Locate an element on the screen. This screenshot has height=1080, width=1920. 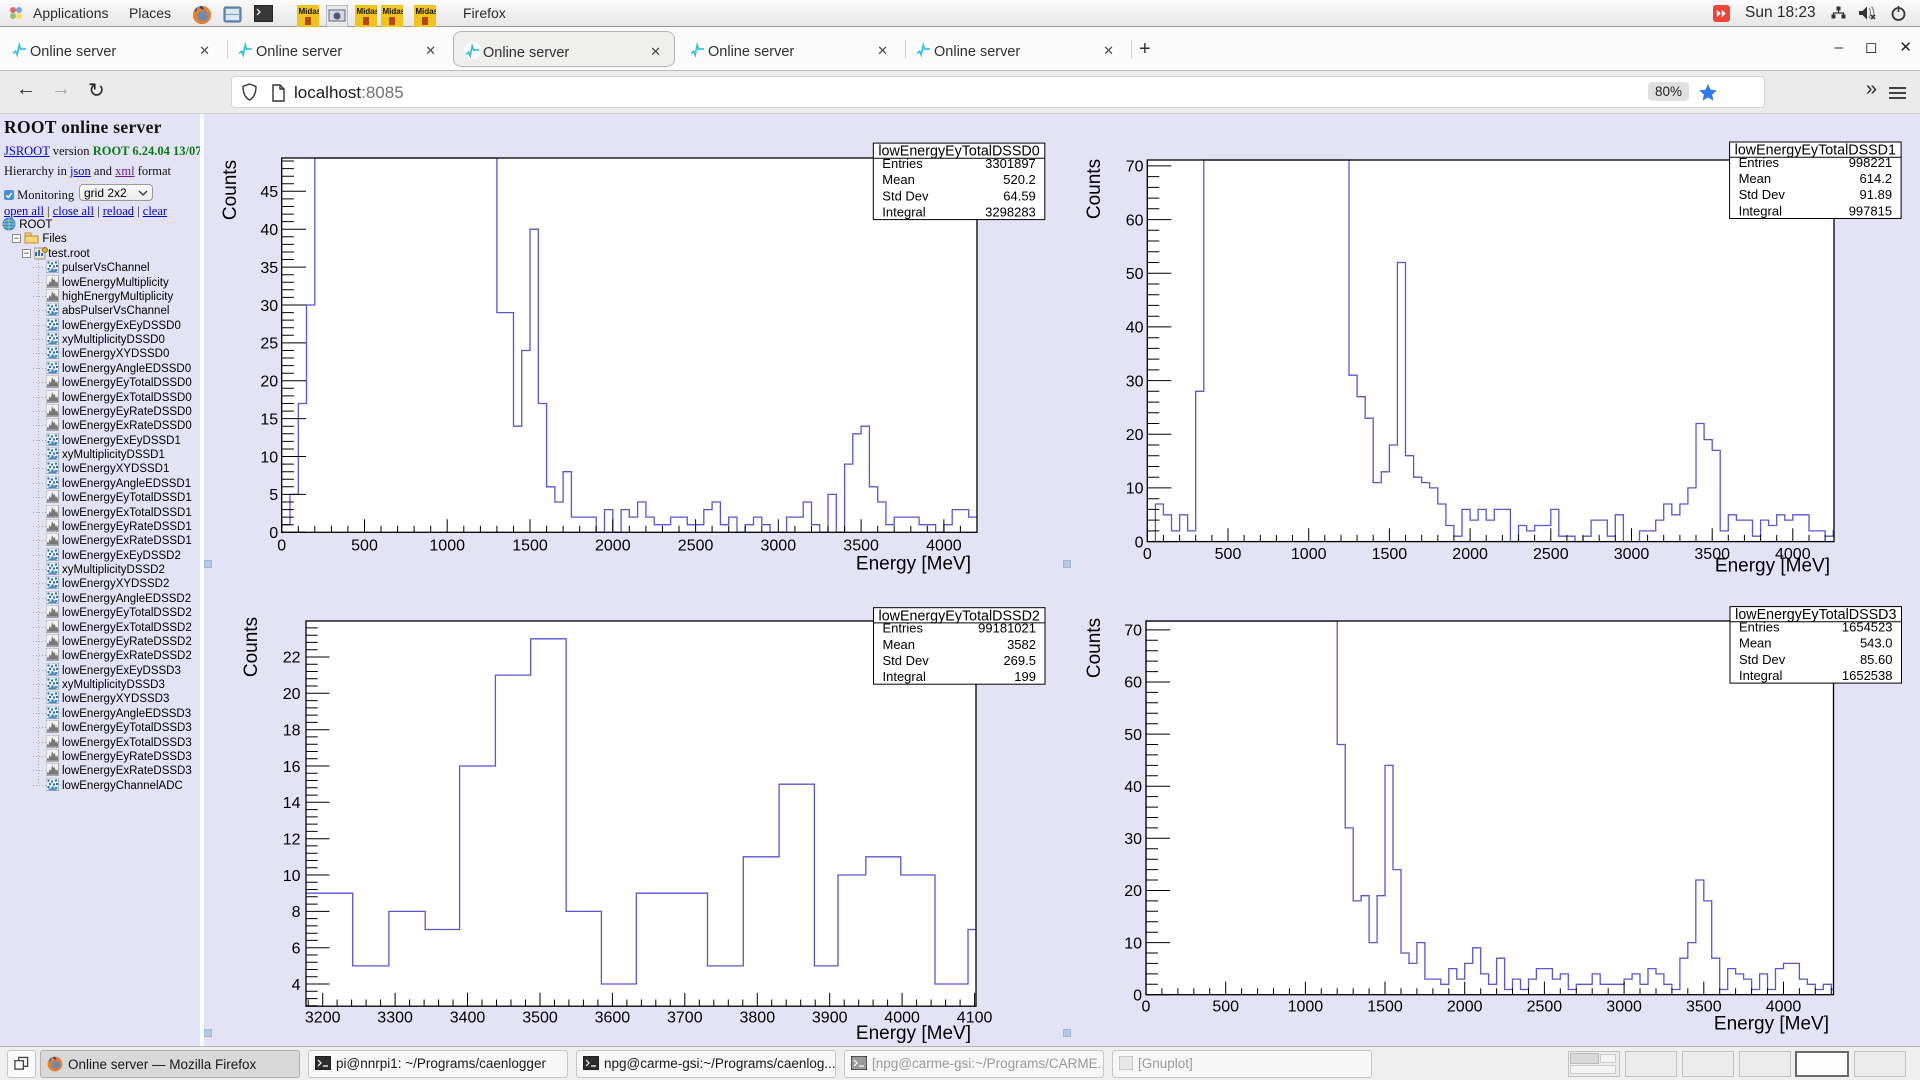
svg-text: 3500 is located at coordinates (861, 546).